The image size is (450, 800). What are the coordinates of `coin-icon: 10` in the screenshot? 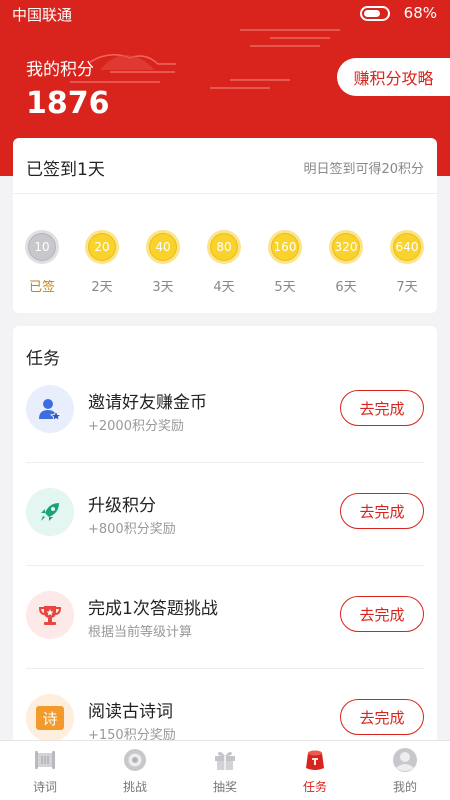 It's located at (42, 247).